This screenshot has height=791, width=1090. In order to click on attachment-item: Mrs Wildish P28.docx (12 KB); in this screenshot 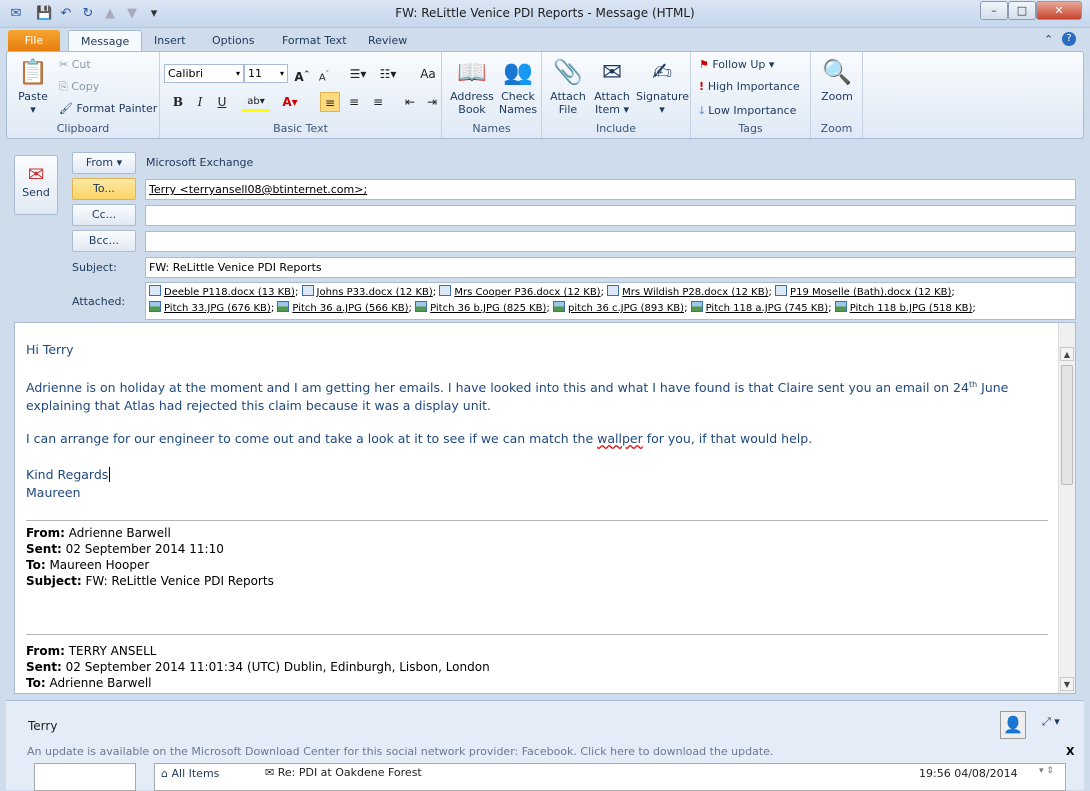, I will do `click(691, 291)`.